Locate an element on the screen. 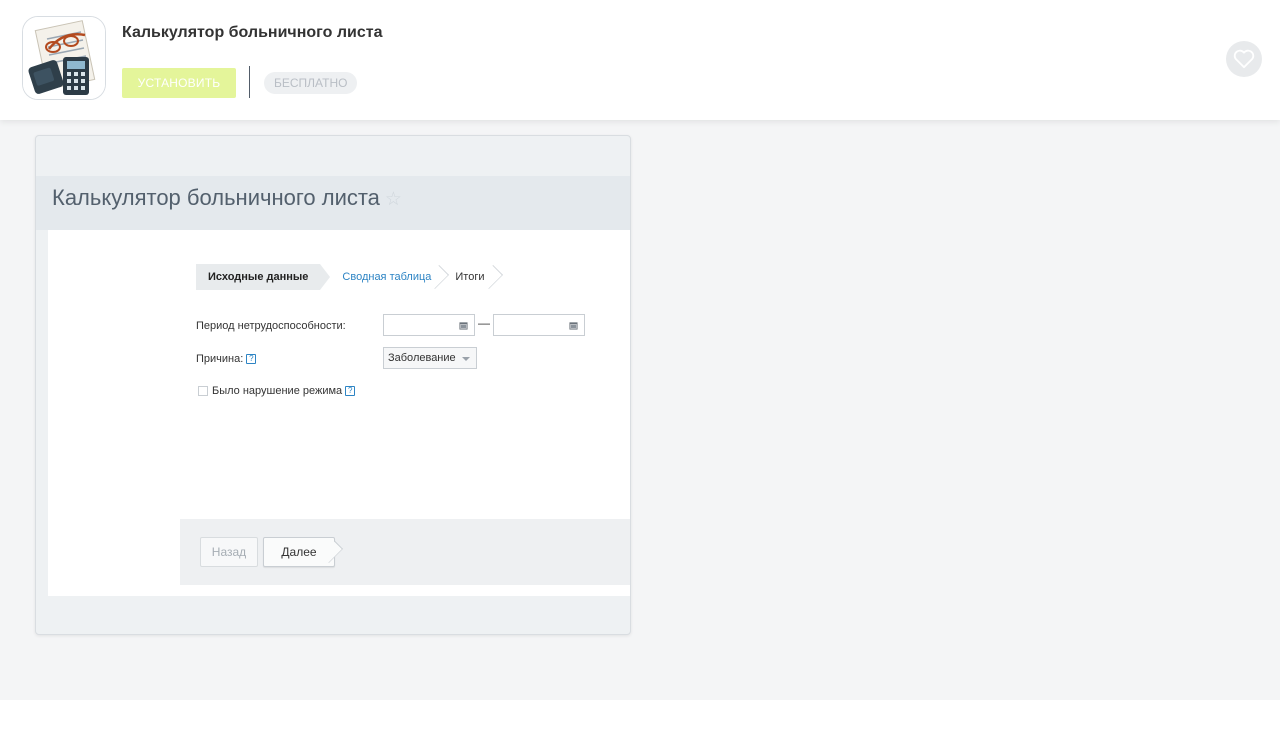 The height and width of the screenshot is (734, 1280). back-button: Назад is located at coordinates (229, 552).